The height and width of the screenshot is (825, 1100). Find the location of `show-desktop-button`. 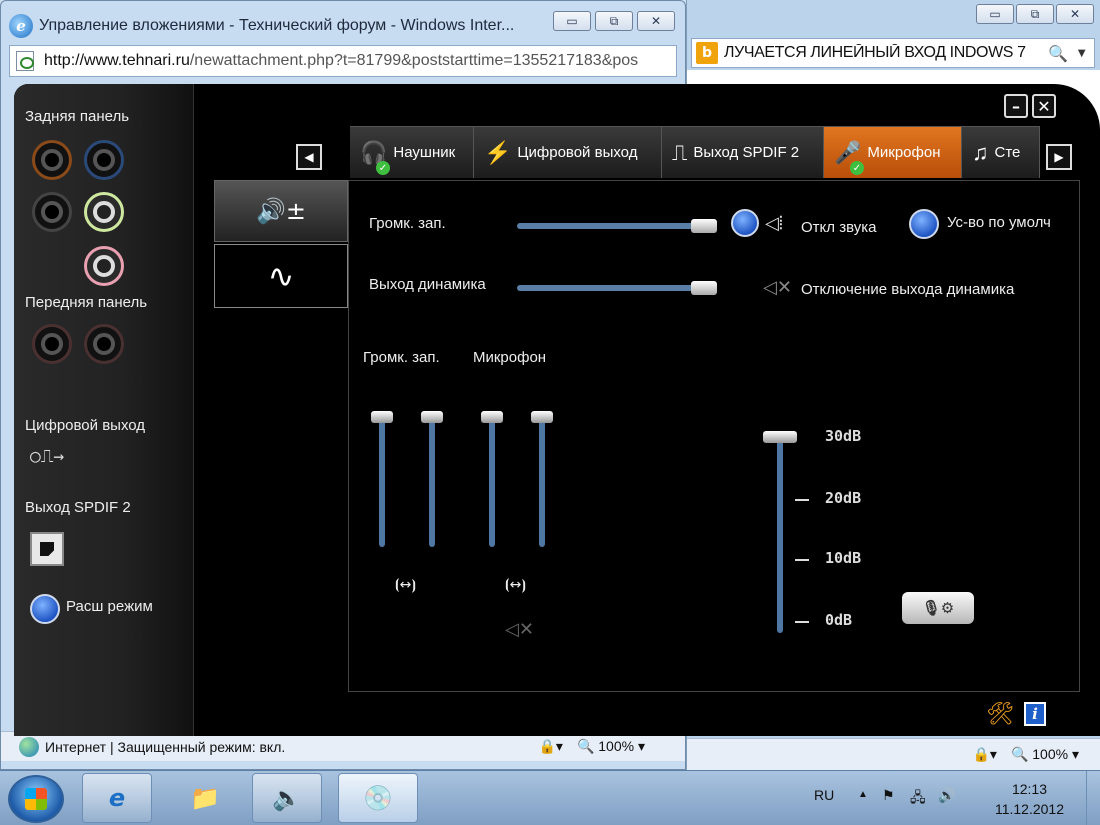

show-desktop-button is located at coordinates (1093, 798).